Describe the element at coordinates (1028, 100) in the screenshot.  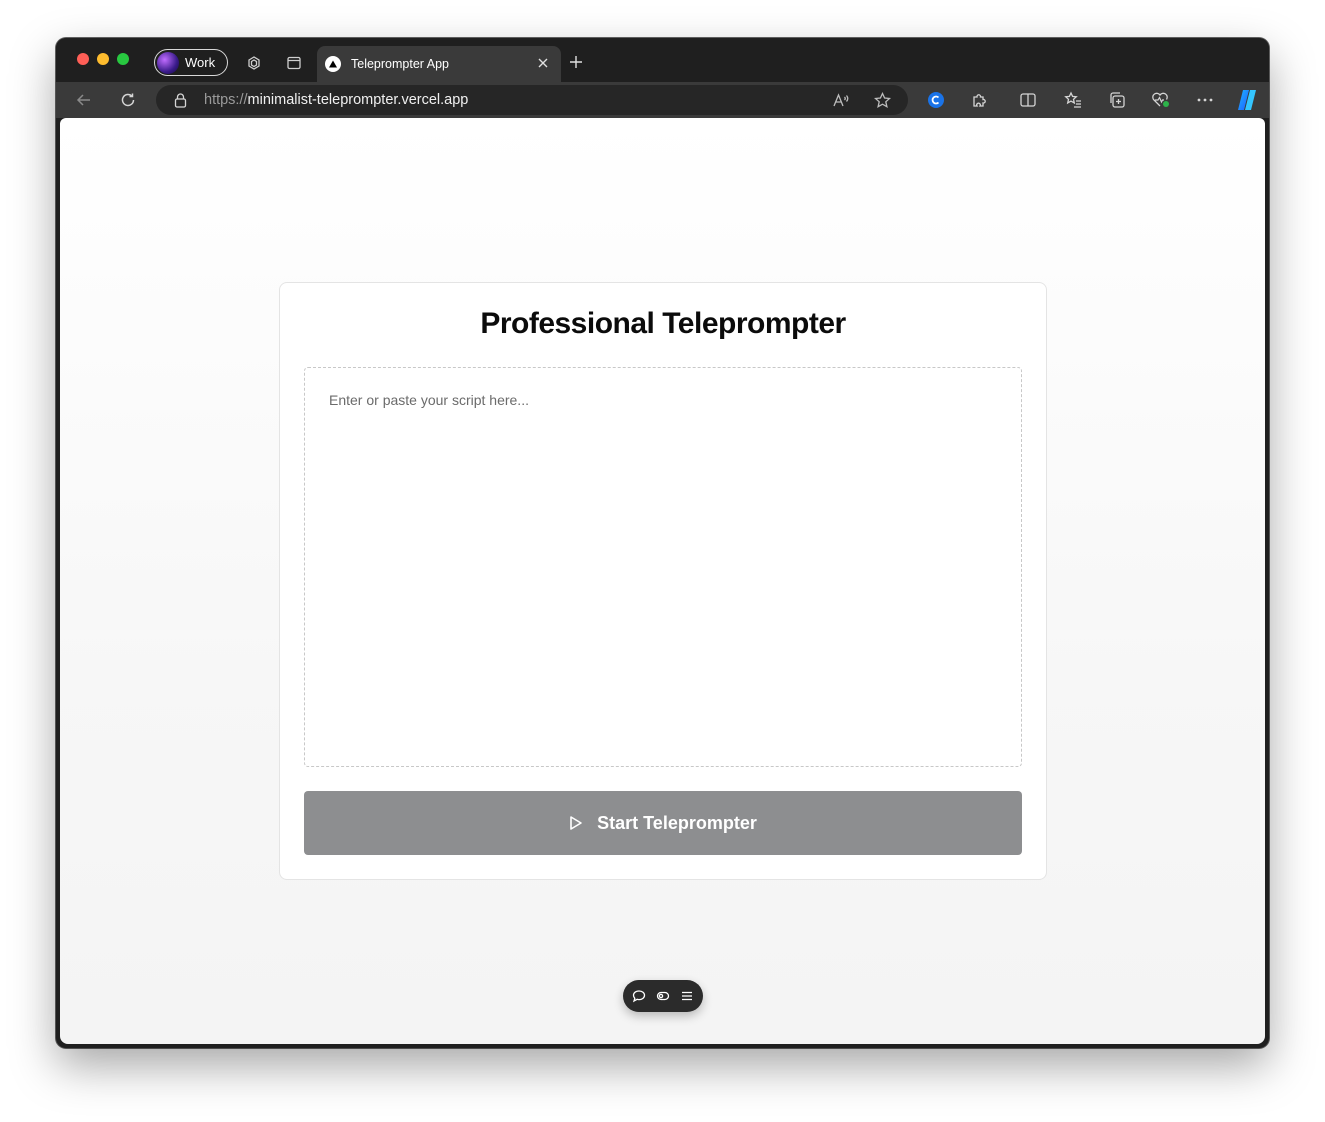
I see `split-screen-icon` at that location.